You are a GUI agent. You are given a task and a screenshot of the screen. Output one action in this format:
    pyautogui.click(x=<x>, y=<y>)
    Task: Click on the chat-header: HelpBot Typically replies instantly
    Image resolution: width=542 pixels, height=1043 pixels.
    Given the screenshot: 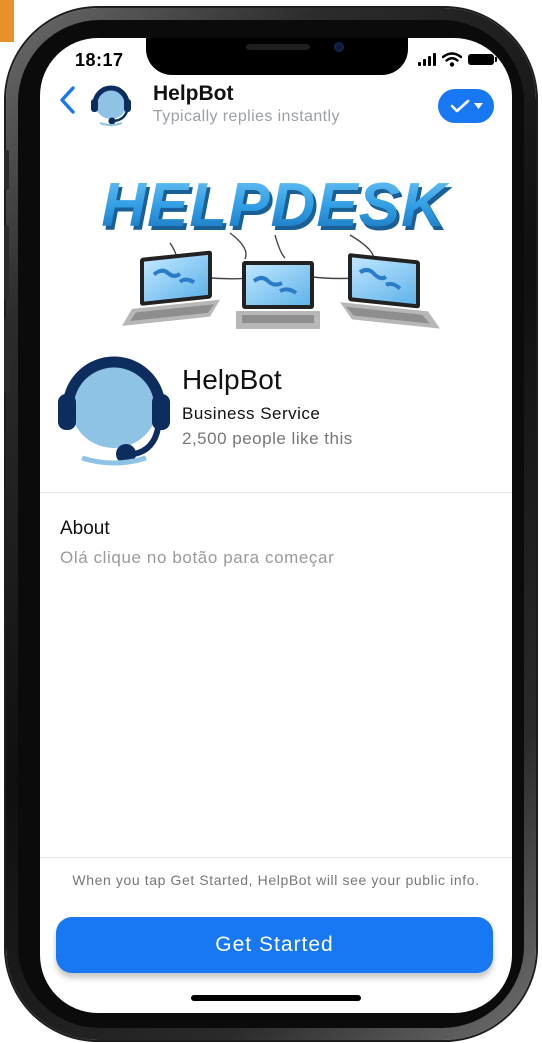 What is the action you would take?
    pyautogui.click(x=276, y=104)
    